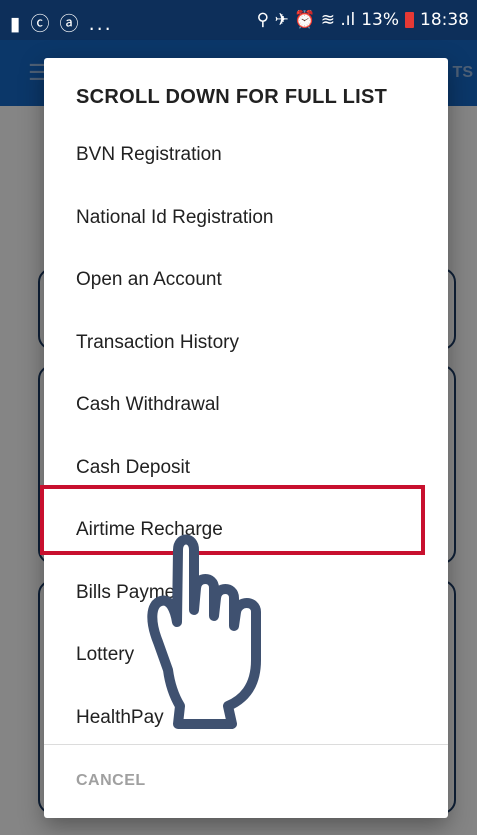 This screenshot has width=477, height=835. Describe the element at coordinates (111, 781) in the screenshot. I see `cancel-button: CANCEL` at that location.